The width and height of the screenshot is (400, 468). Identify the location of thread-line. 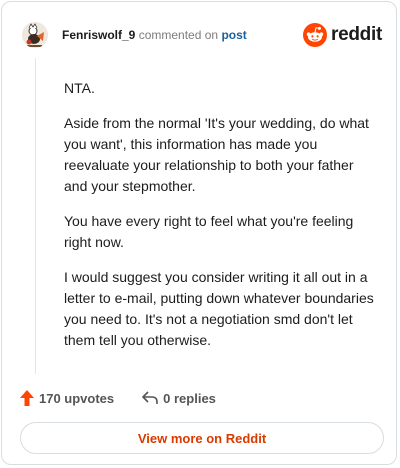
(35, 216).